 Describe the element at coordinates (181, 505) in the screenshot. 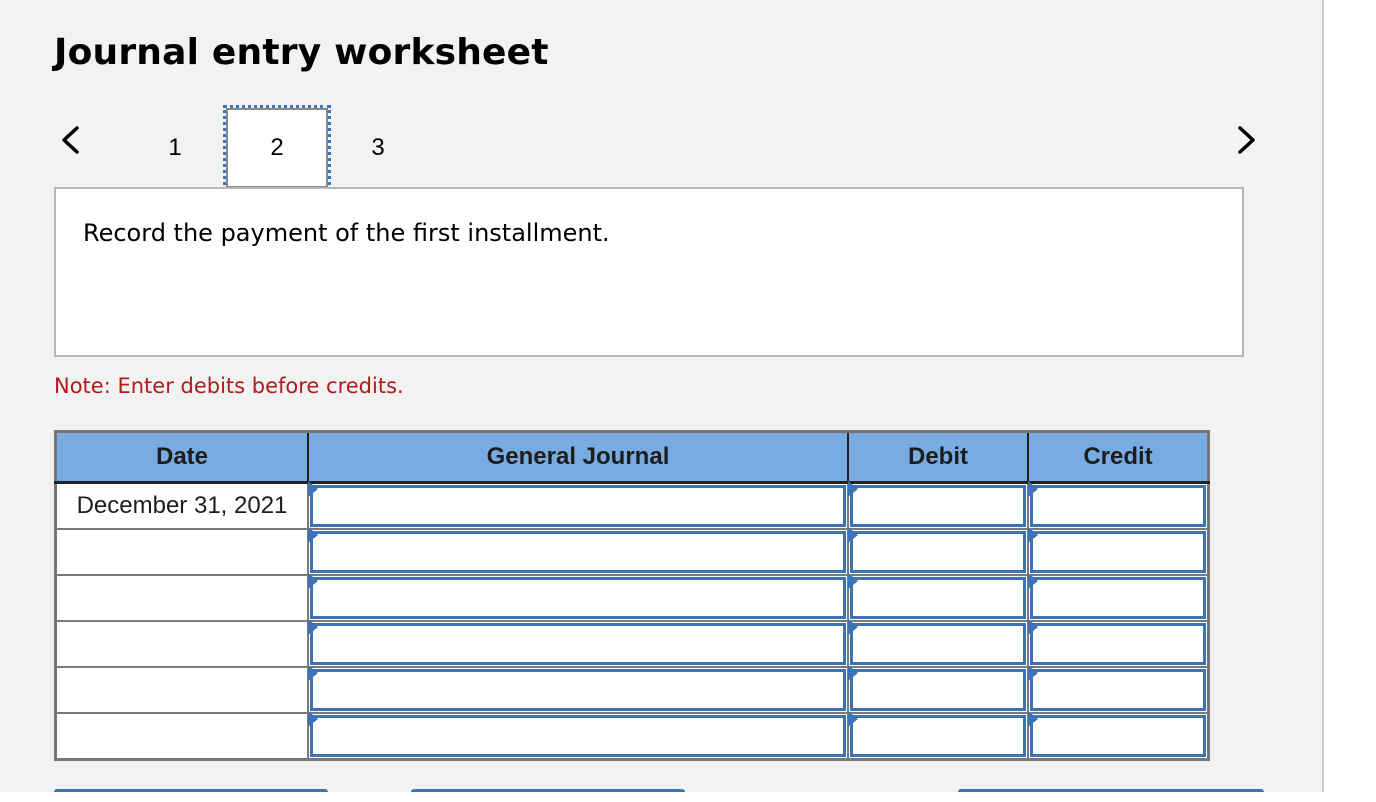

I see `date-cell: December 31, 2021` at that location.